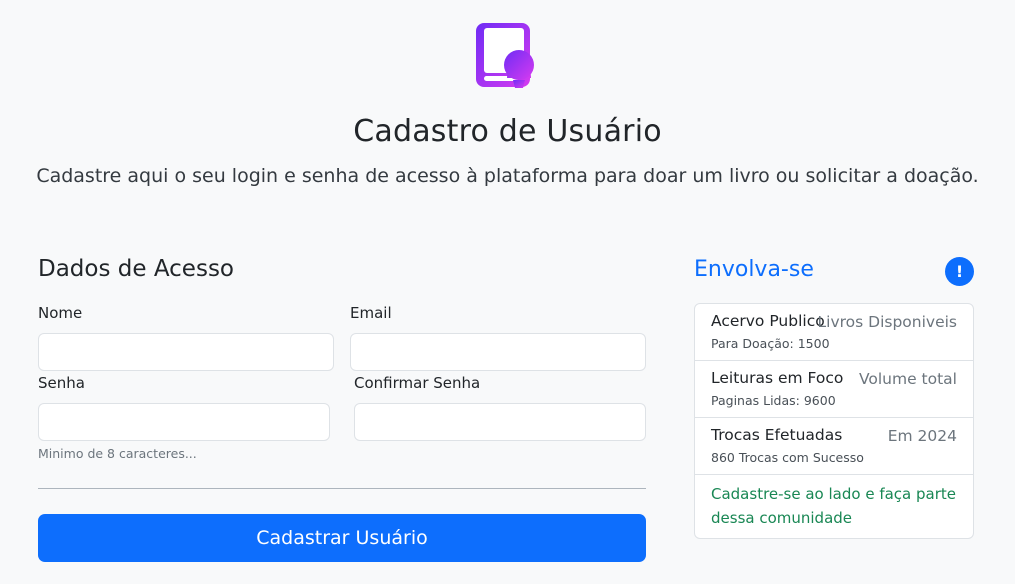 The width and height of the screenshot is (1015, 584). I want to click on aside-title: Envolva-se, so click(754, 269).